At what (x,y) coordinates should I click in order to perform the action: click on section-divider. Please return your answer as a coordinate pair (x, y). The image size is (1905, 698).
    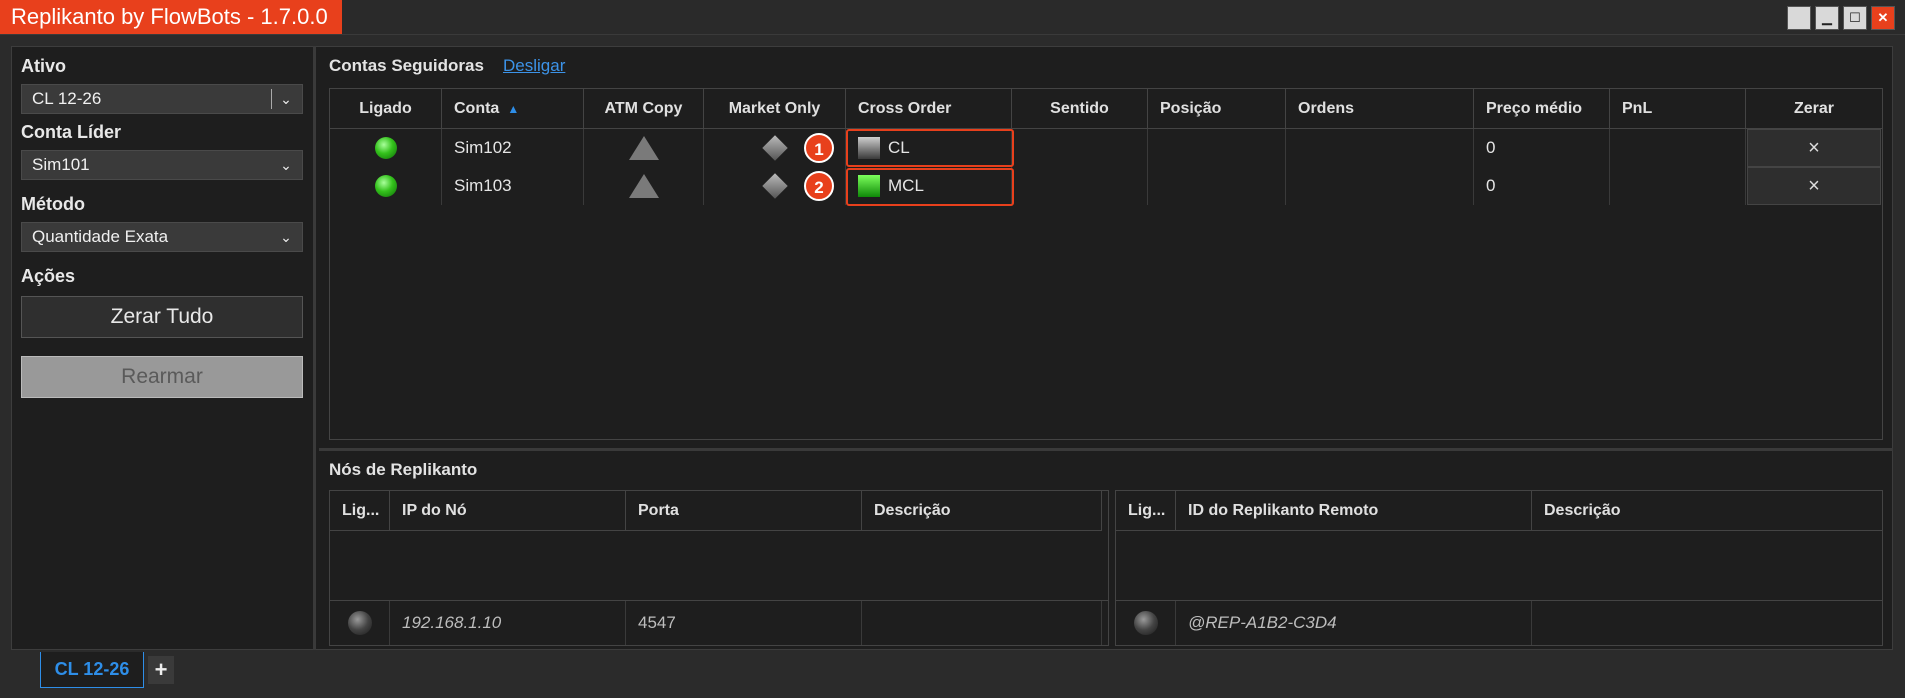
    Looking at the image, I should click on (1106, 449).